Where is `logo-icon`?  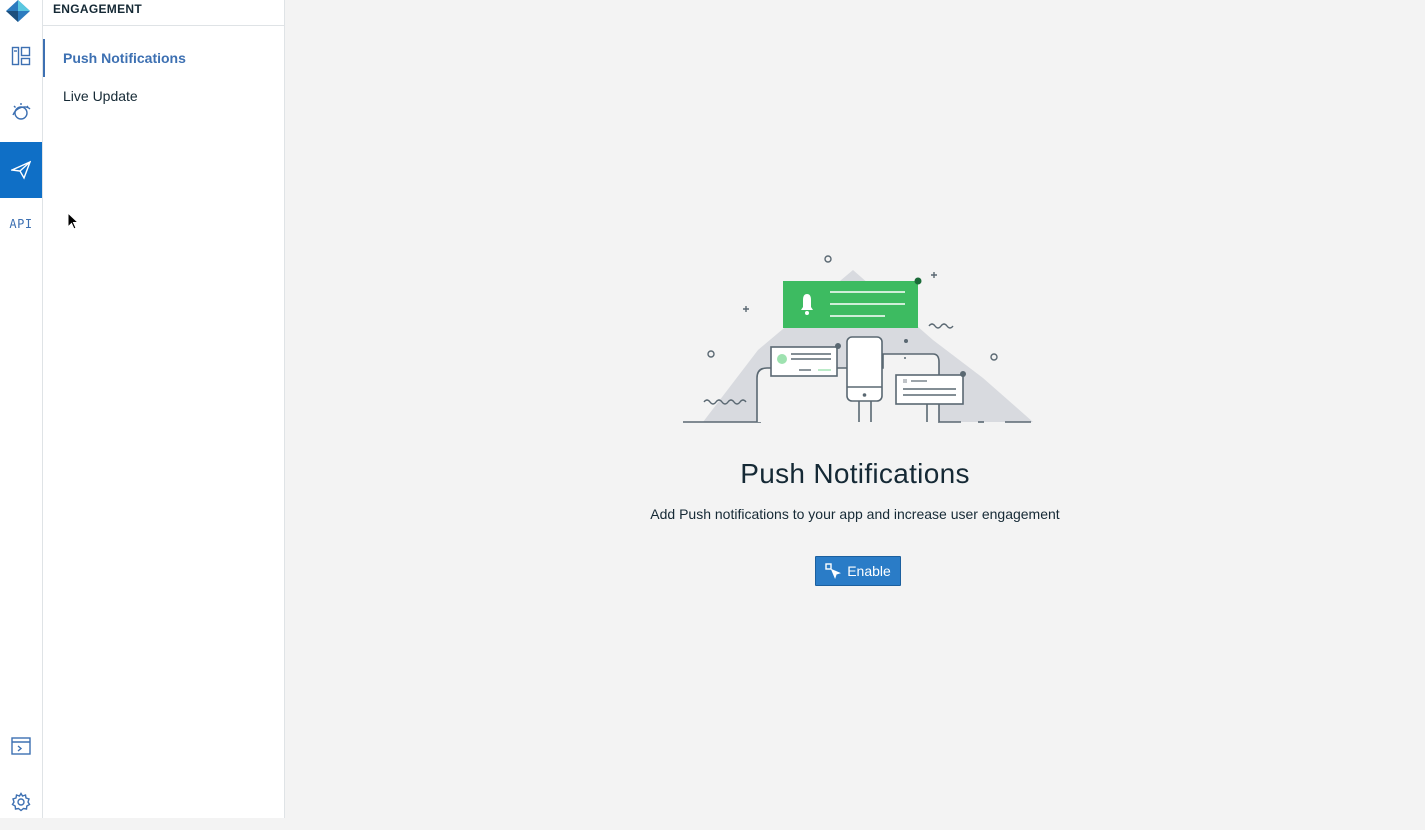 logo-icon is located at coordinates (18, 11).